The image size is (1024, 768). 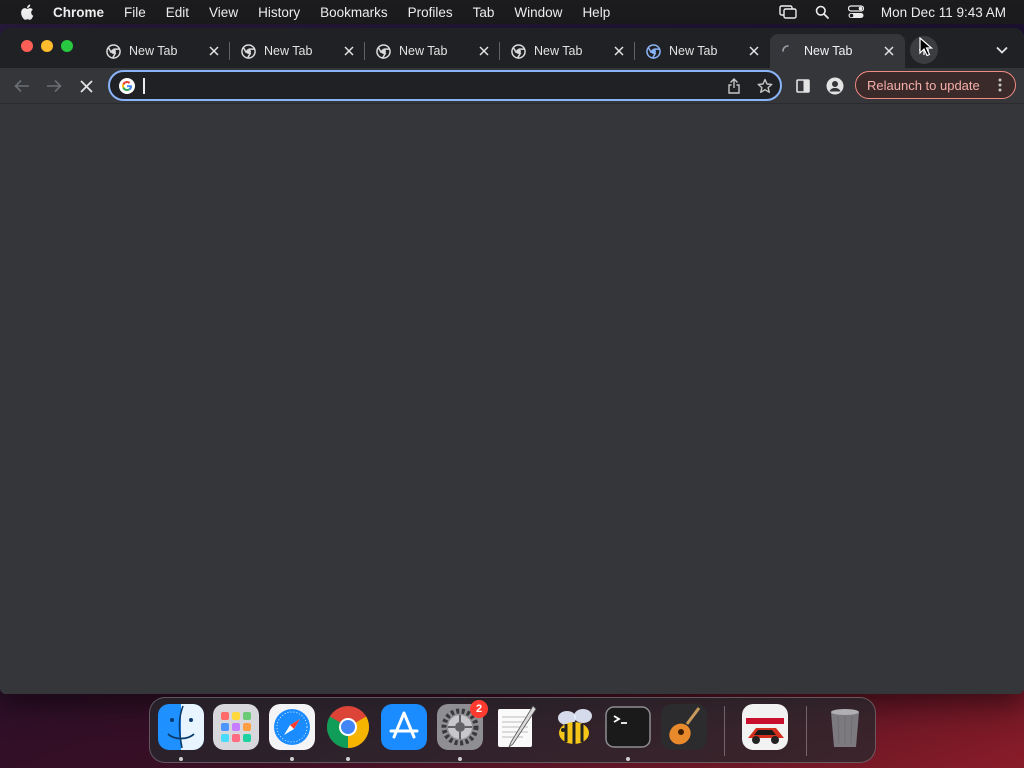 I want to click on browser-toolbar: Relaunch to update, so click(x=512, y=86).